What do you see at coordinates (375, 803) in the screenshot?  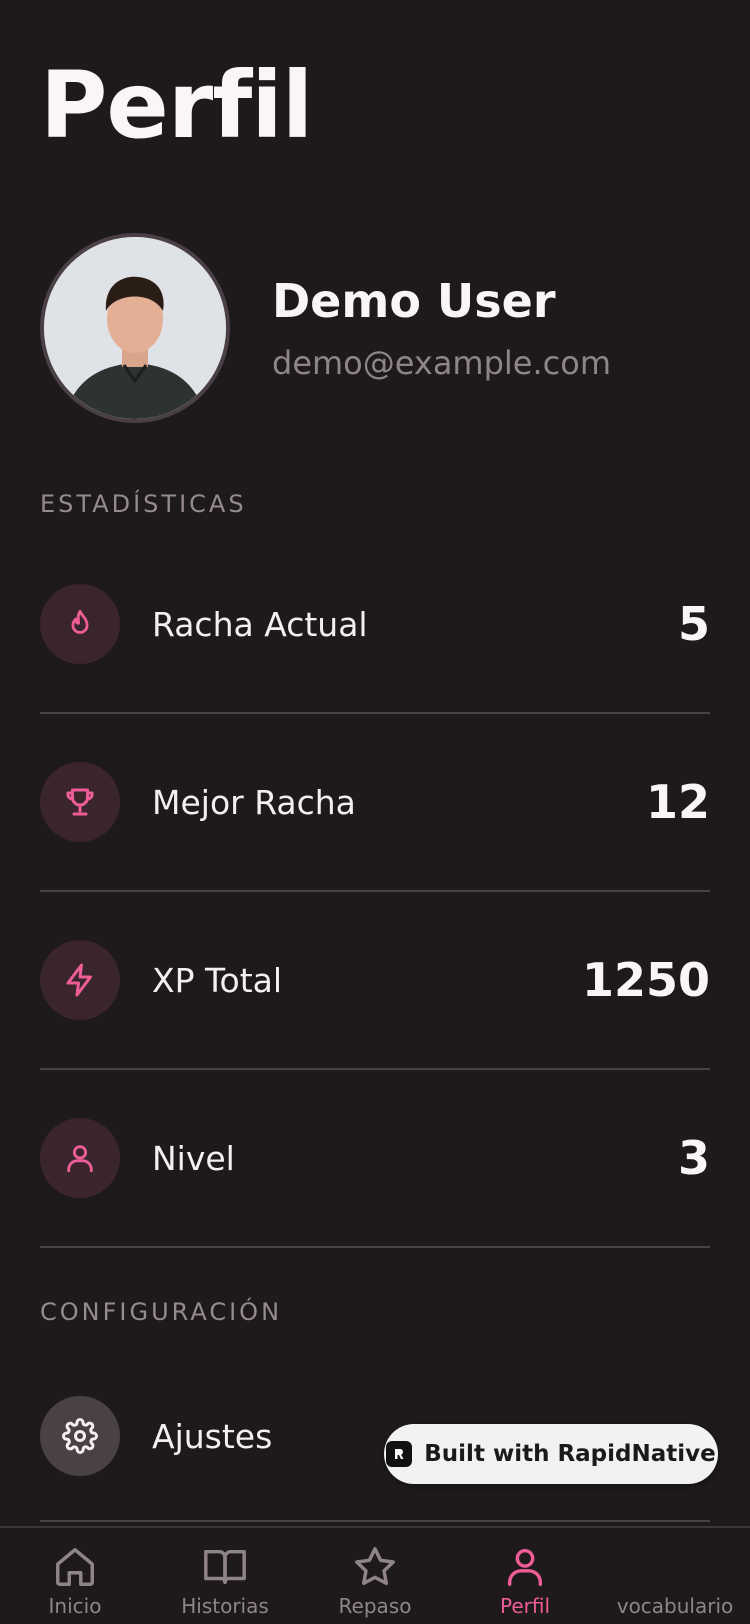 I see `stat-row-best-streak: Mejor Racha 12` at bounding box center [375, 803].